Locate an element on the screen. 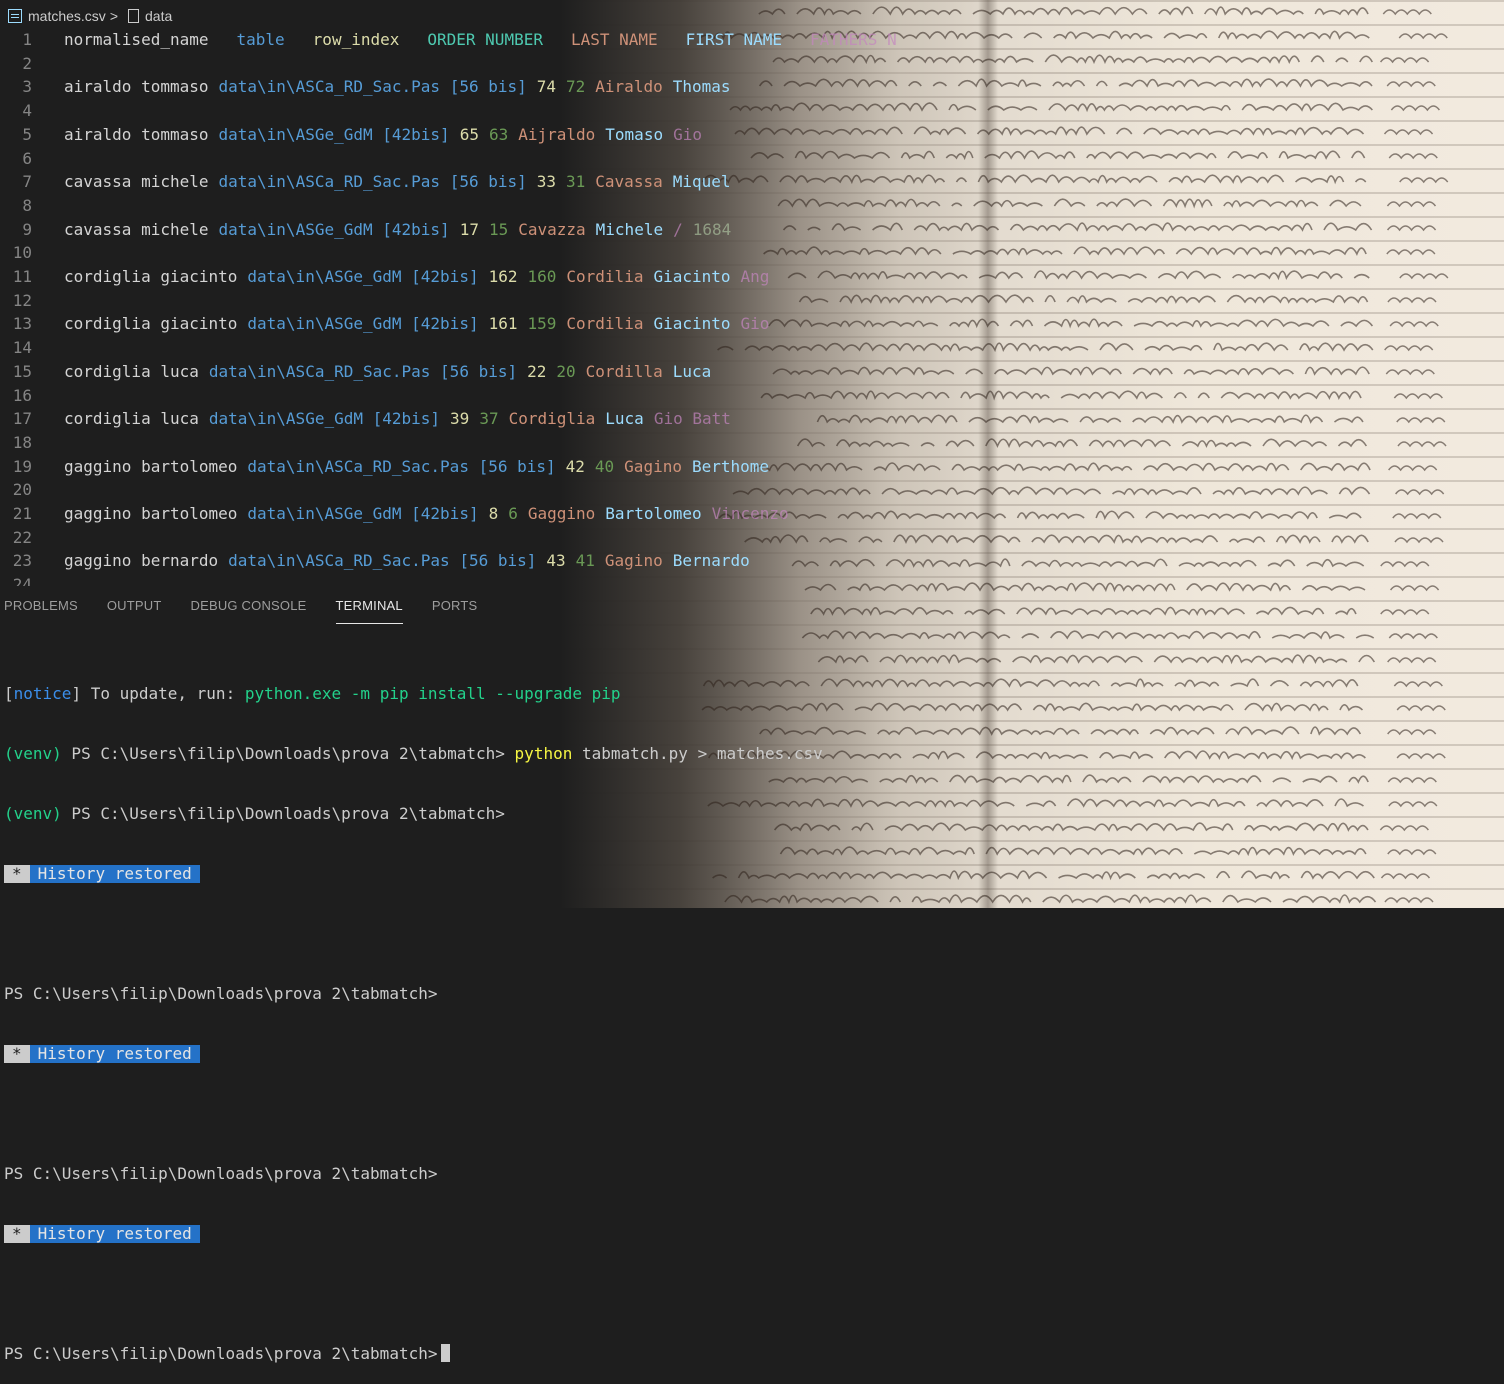 This screenshot has height=1384, width=1504. file-icon is located at coordinates (133, 16).